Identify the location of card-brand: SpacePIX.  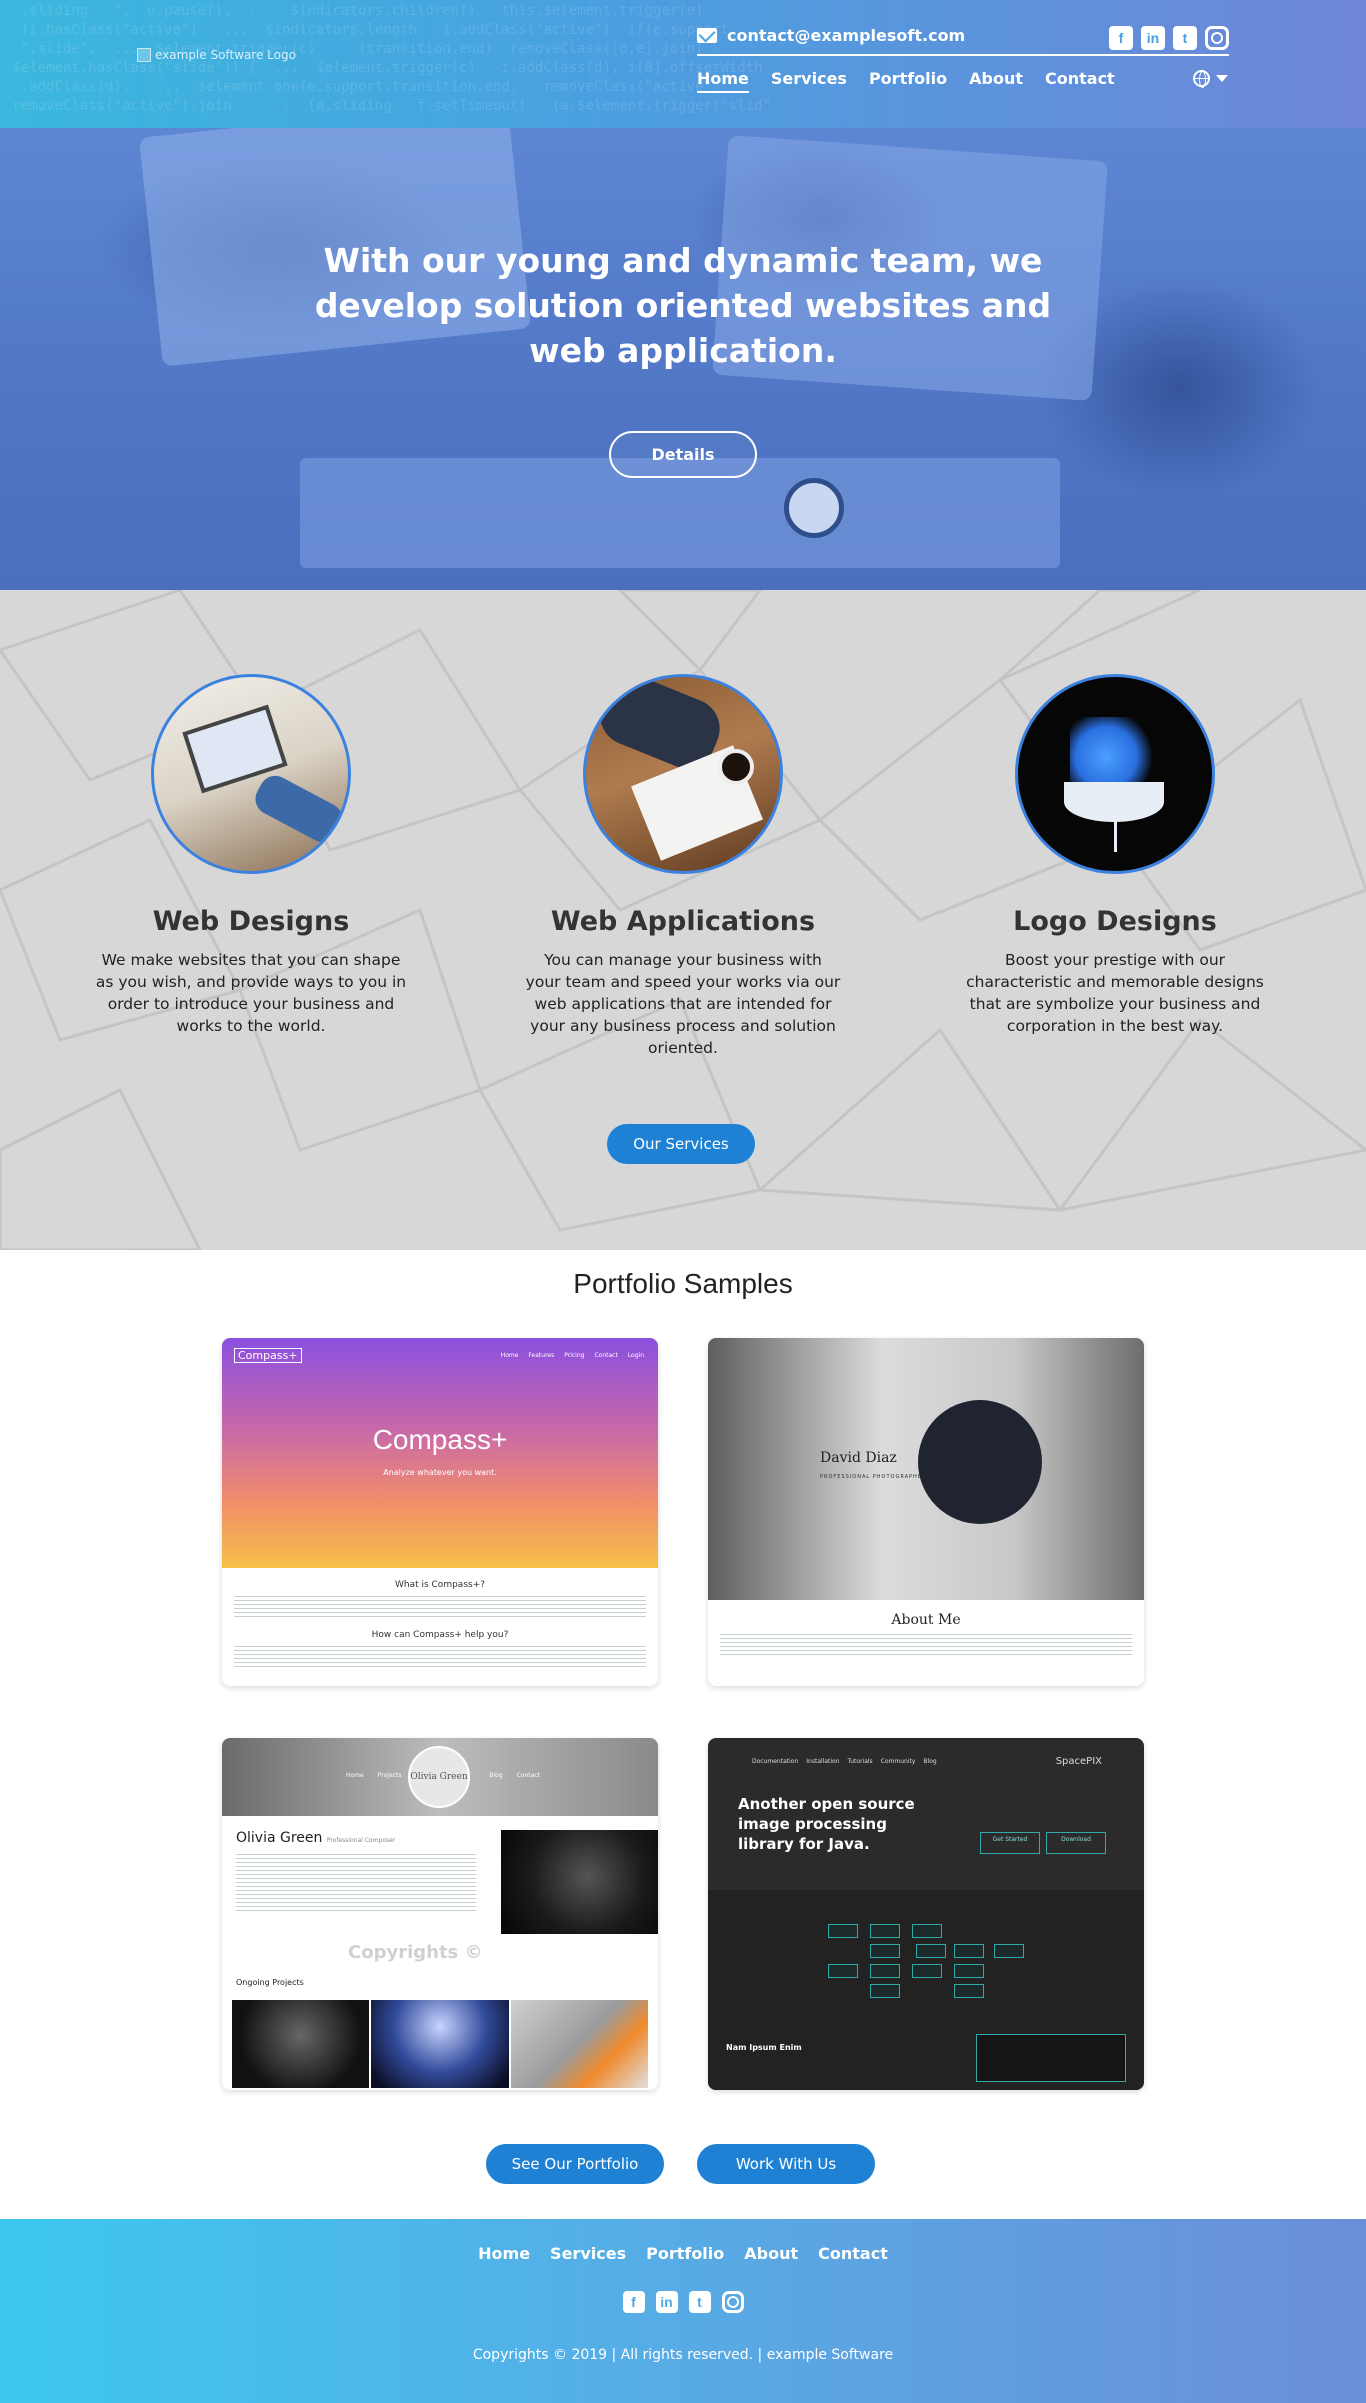
(1078, 1761).